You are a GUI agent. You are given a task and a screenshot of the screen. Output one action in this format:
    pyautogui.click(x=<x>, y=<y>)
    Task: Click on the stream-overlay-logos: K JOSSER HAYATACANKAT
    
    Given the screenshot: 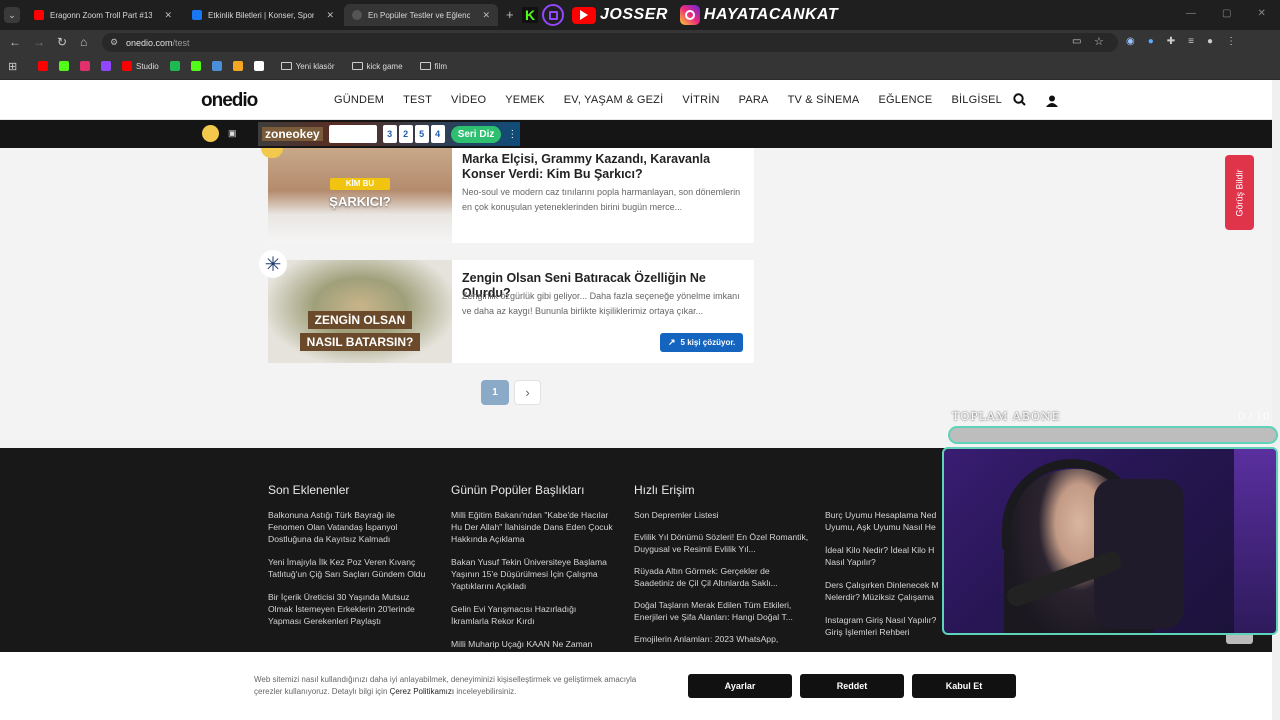 What is the action you would take?
    pyautogui.click(x=680, y=15)
    